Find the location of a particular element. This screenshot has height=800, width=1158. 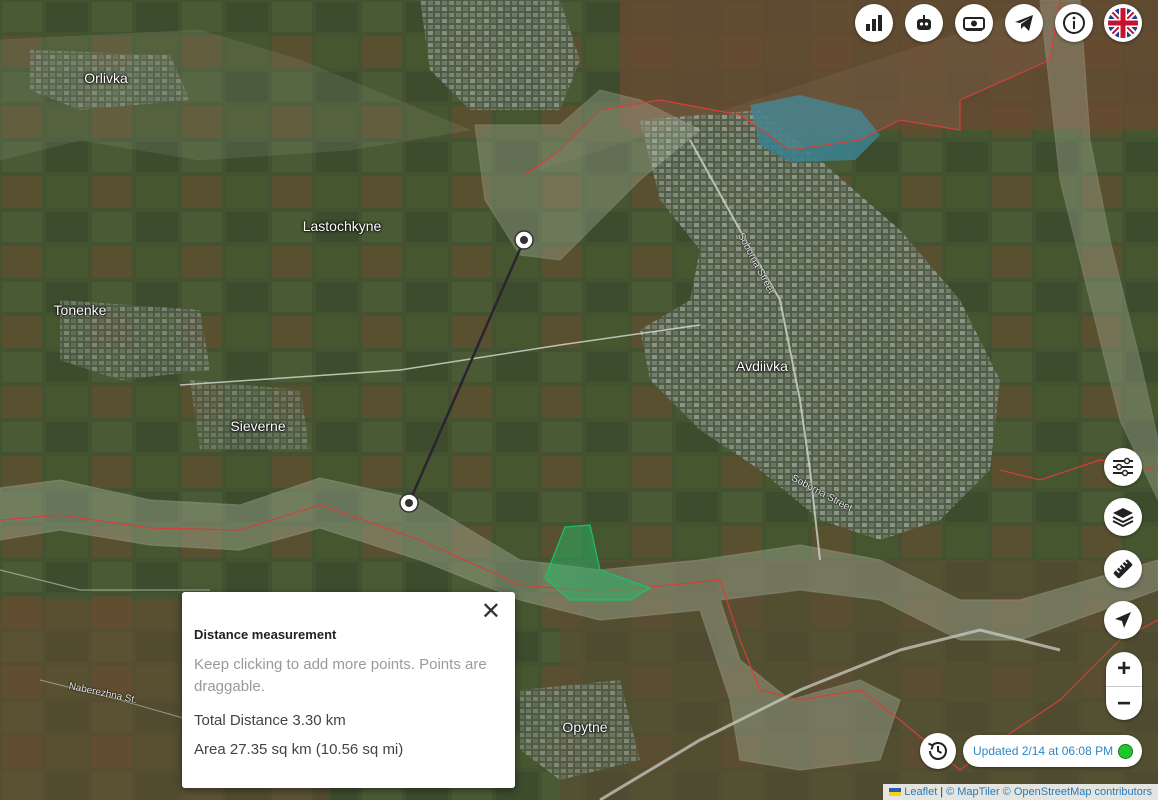

total-distance: Total Distance 3.30 km is located at coordinates (270, 720).